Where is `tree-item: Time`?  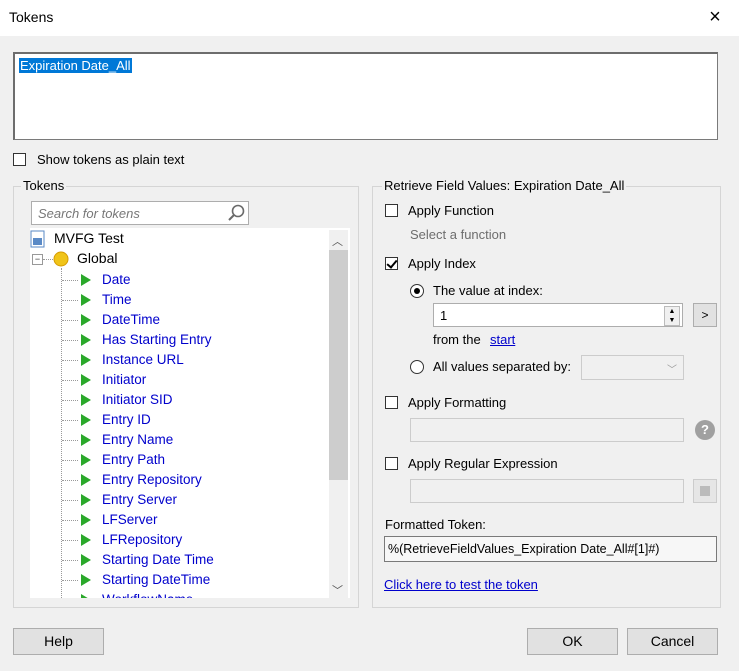
tree-item: Time is located at coordinates (117, 300).